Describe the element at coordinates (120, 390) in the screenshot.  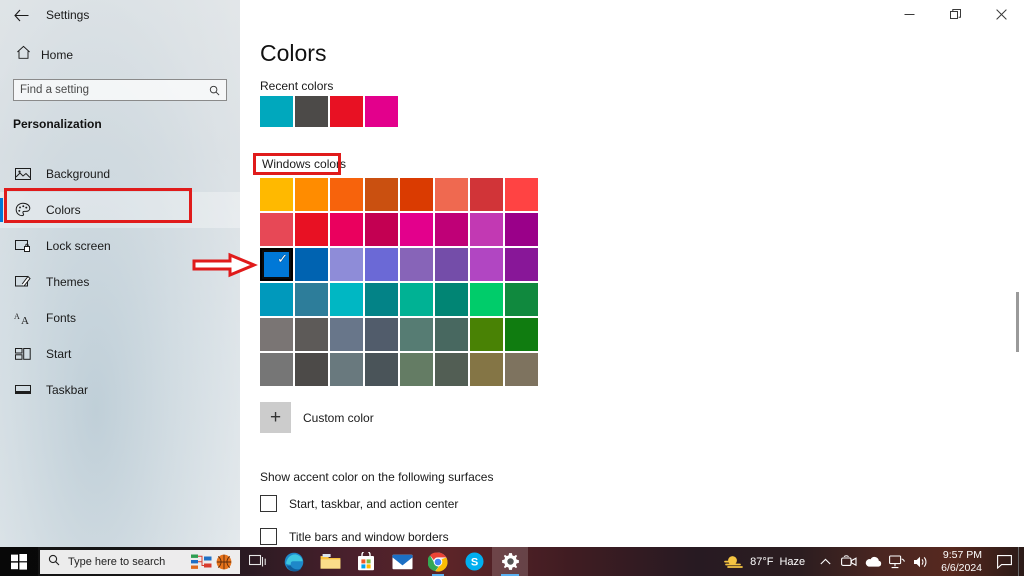
I see `sidebar-item-taskbar: Taskbar` at that location.